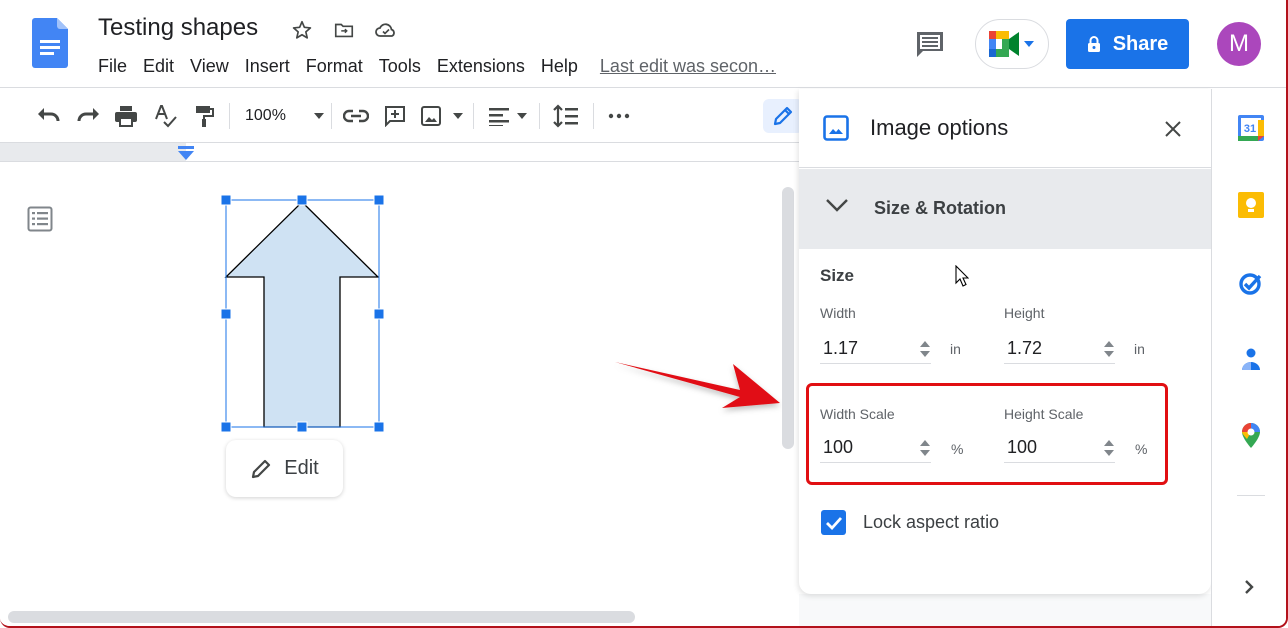 This screenshot has height=628, width=1288. I want to click on print-button, so click(126, 116).